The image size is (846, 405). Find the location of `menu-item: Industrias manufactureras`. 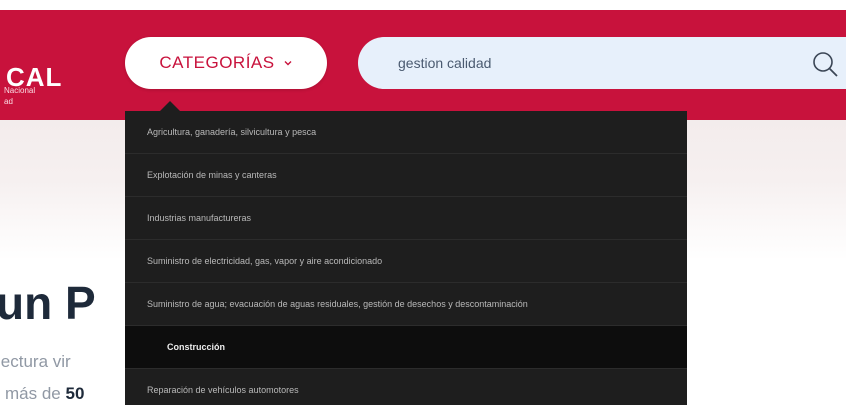

menu-item: Industrias manufactureras is located at coordinates (406, 218).